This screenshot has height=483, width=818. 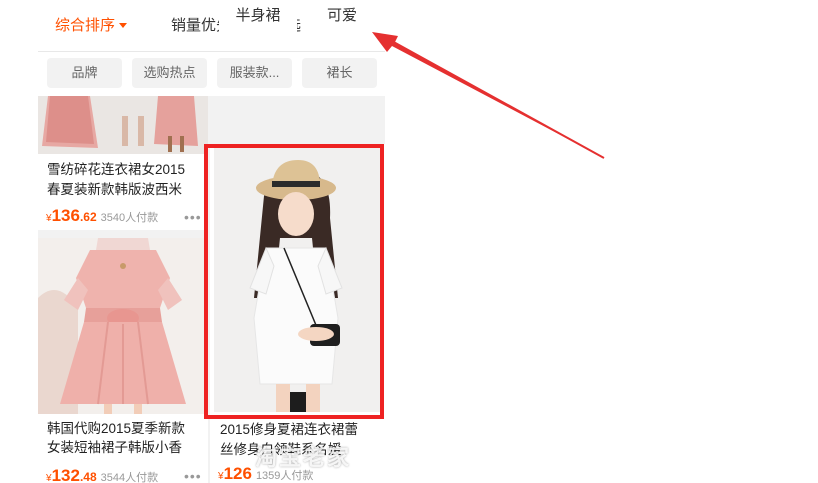 What do you see at coordinates (65, 474) in the screenshot?
I see `price-integer: 132` at bounding box center [65, 474].